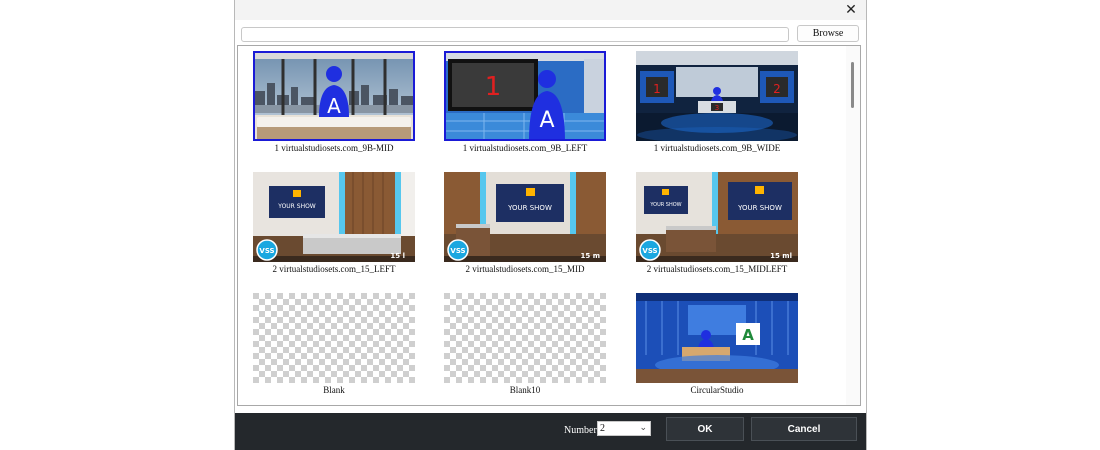 This screenshot has height=450, width=1100. I want to click on thumbnail-image: YOUR SHOW VSS 15 l, so click(334, 217).